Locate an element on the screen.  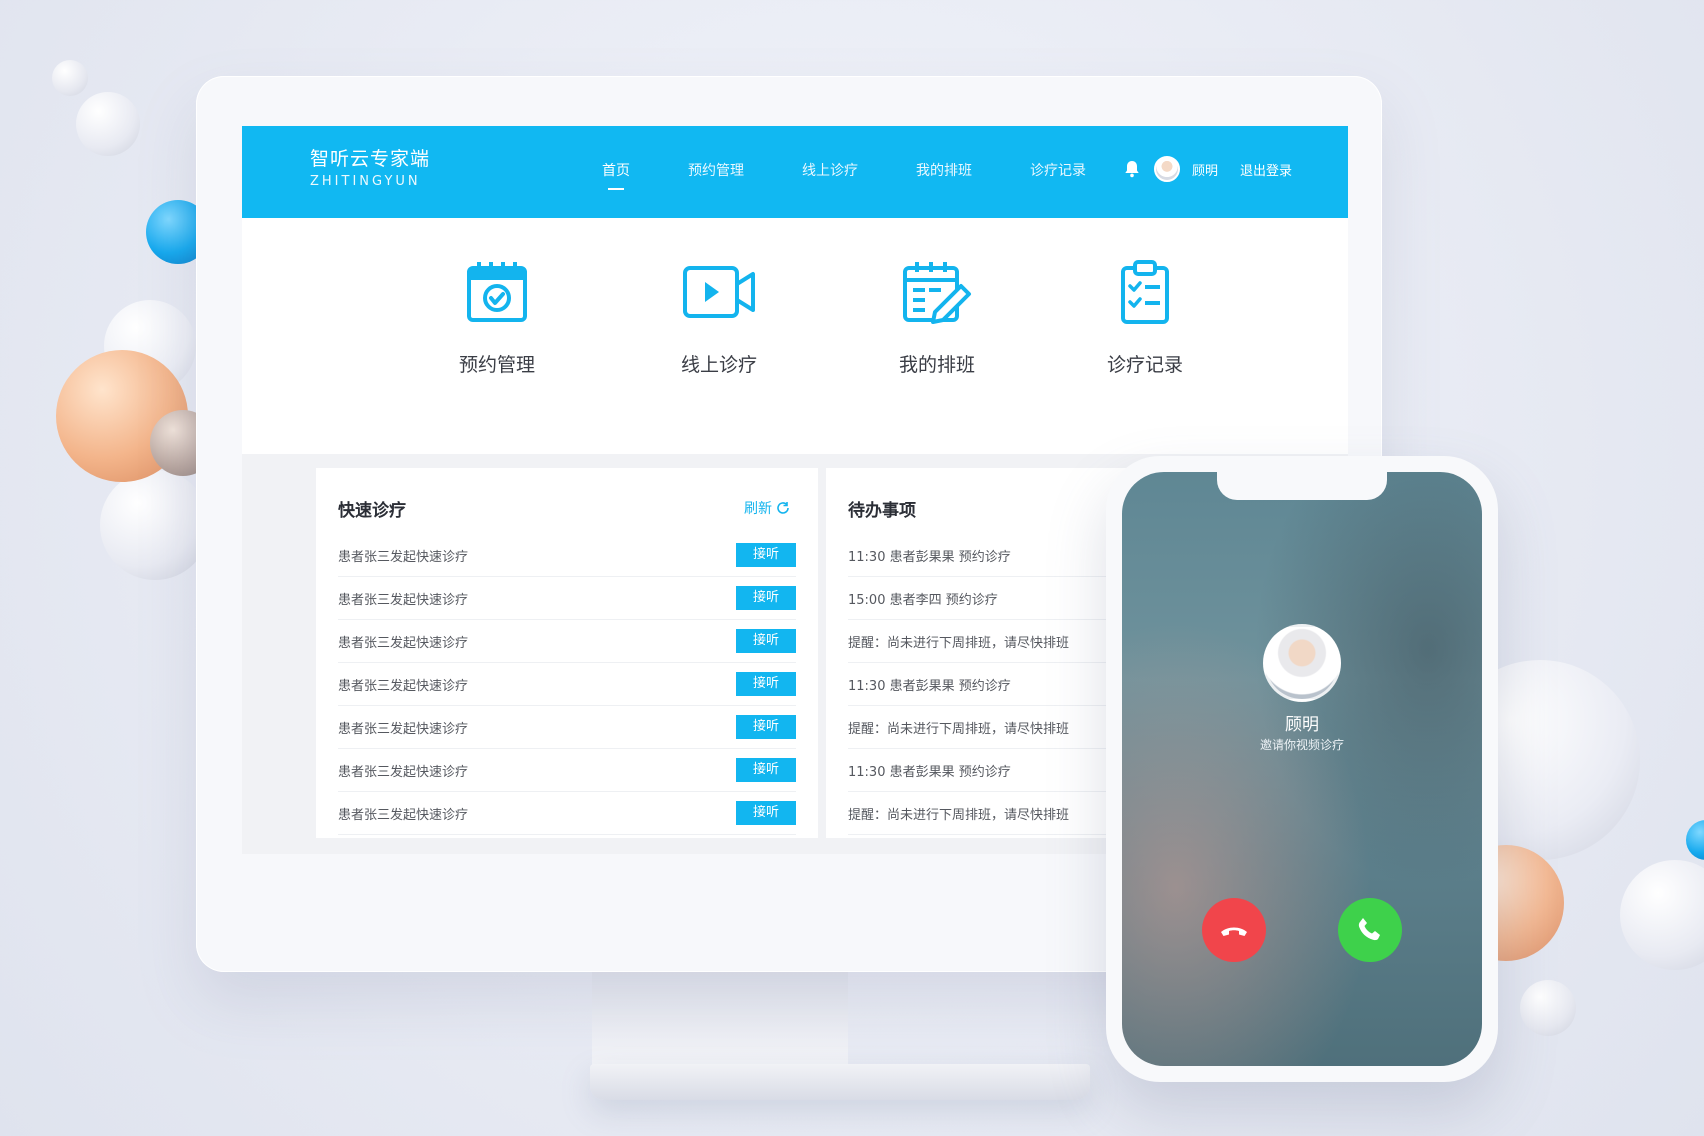
quick-item-records: 诊疗记录 is located at coordinates (1145, 316).